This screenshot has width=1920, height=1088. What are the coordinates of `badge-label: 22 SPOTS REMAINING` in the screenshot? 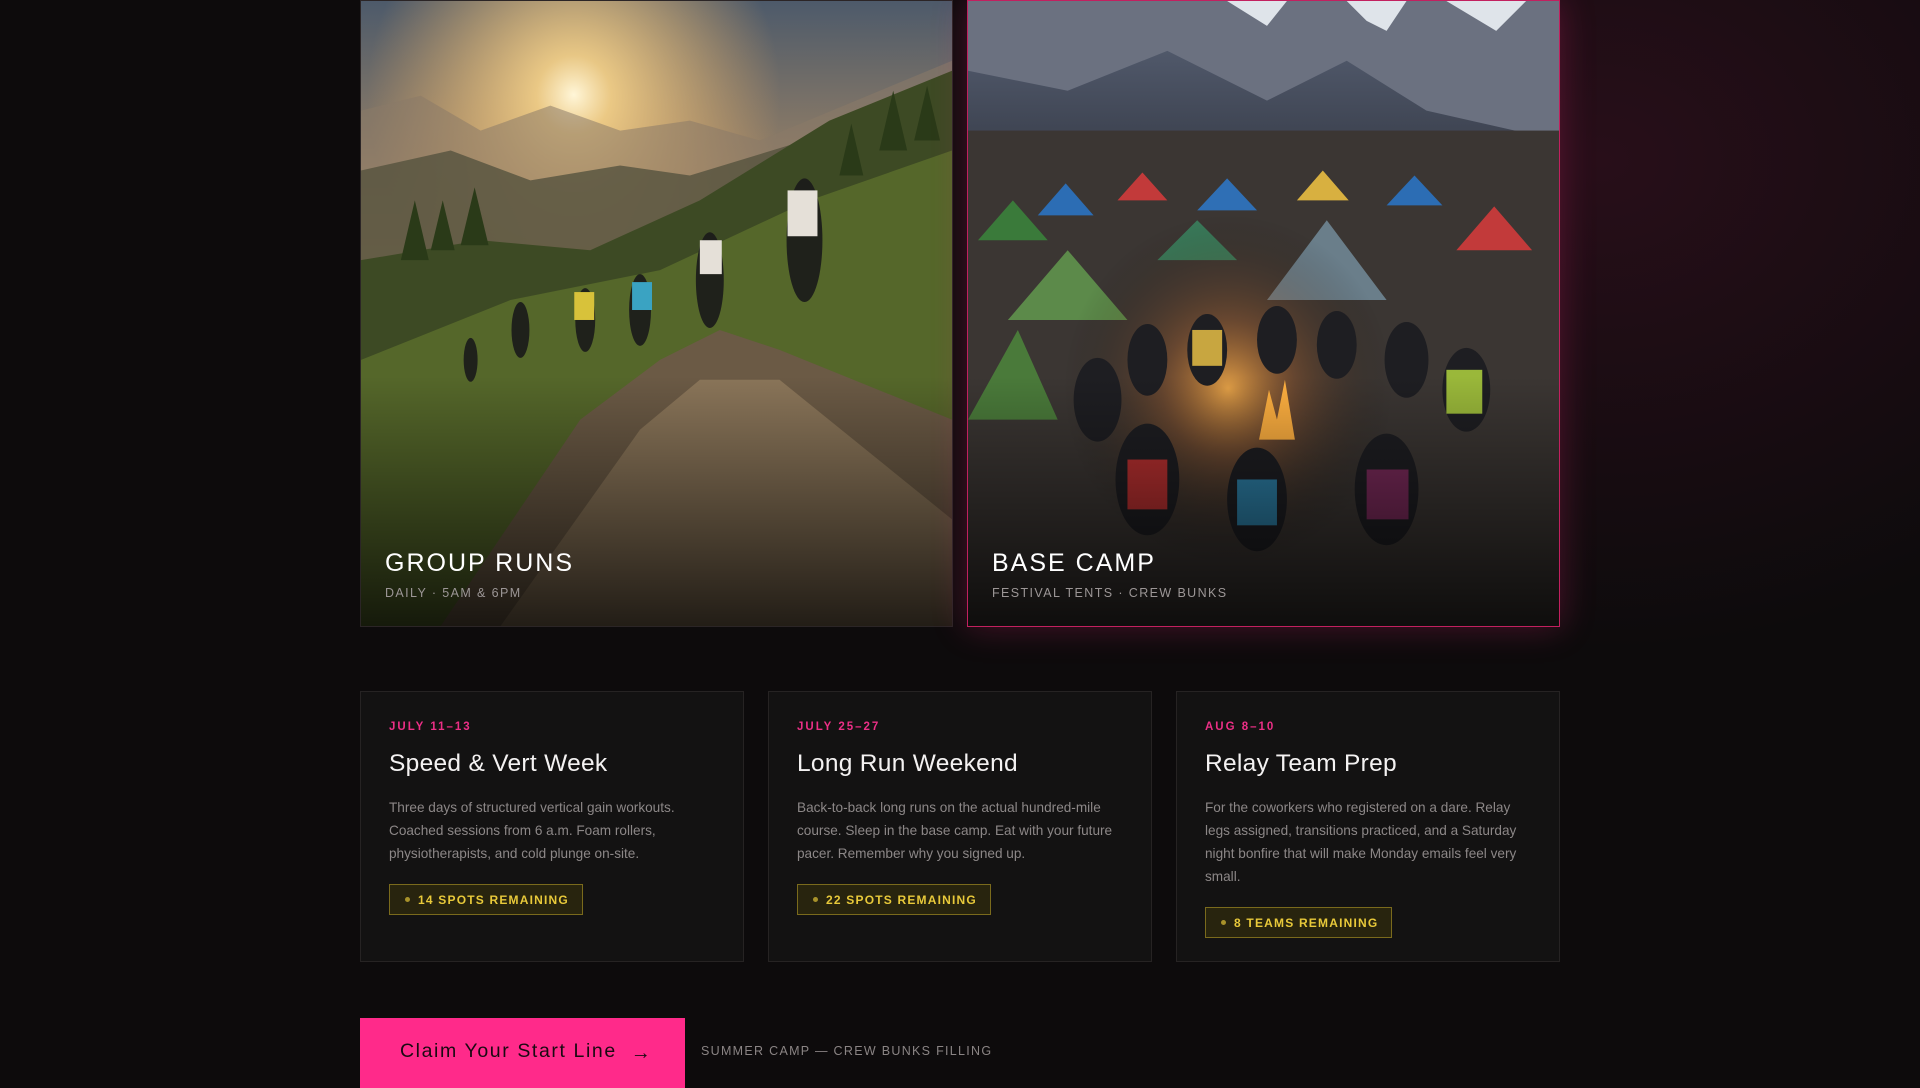 It's located at (901, 899).